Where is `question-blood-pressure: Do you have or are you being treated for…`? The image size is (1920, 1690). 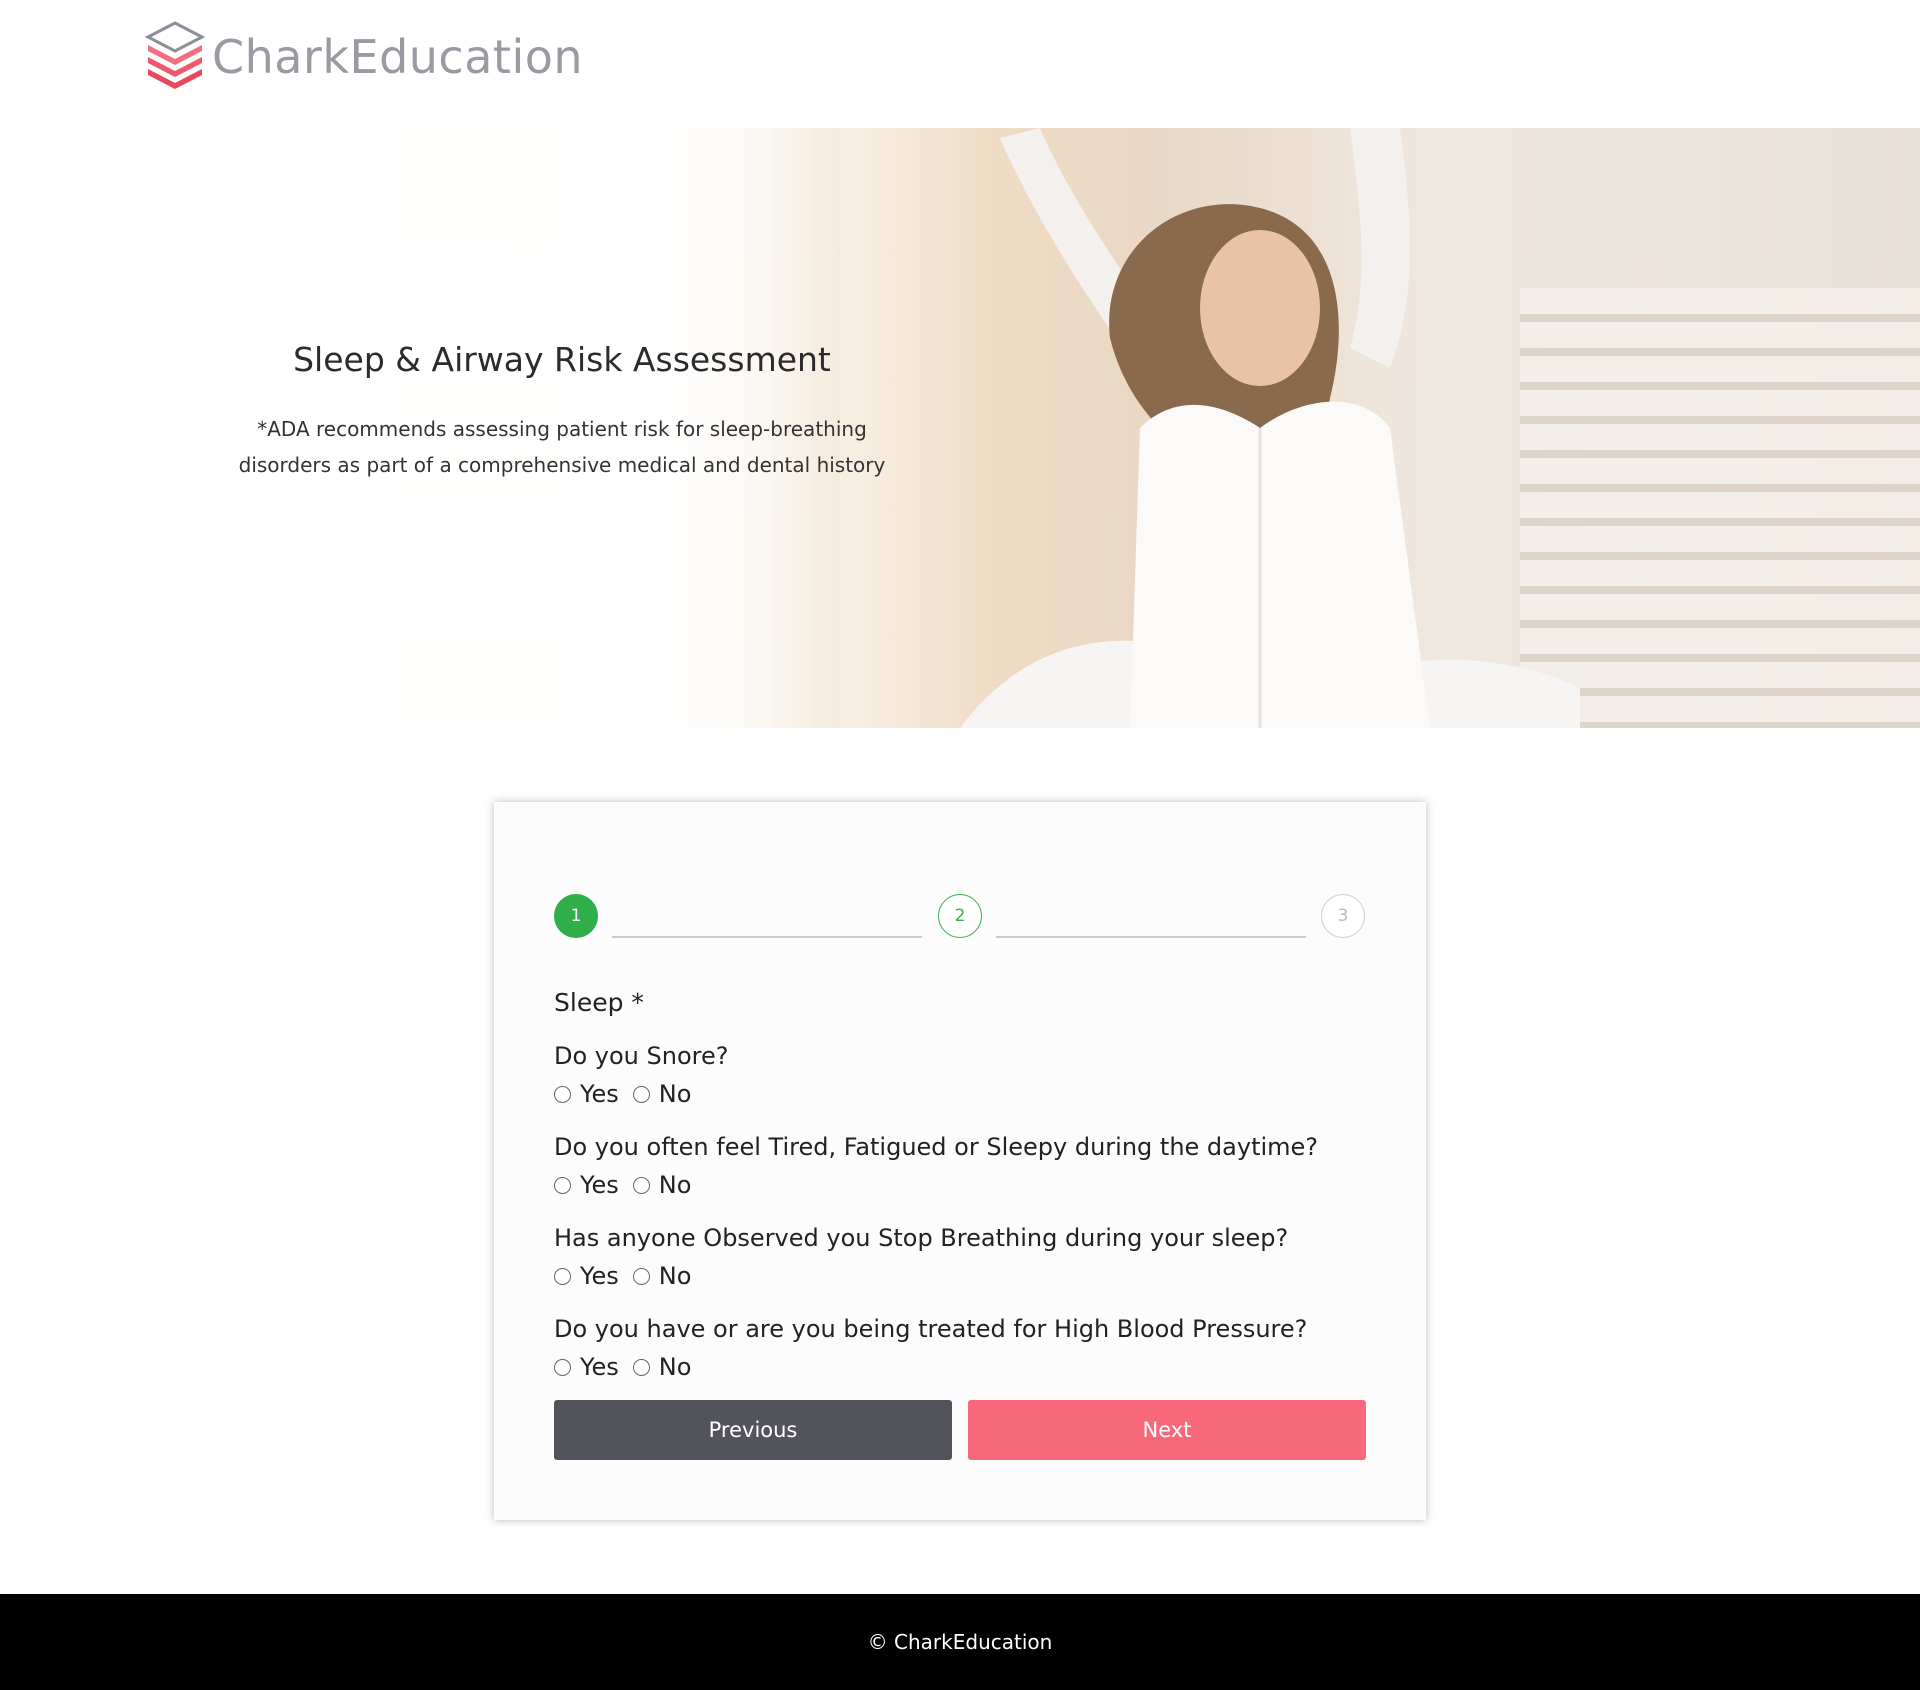
question-blood-pressure: Do you have or are you being treated for… is located at coordinates (930, 1348).